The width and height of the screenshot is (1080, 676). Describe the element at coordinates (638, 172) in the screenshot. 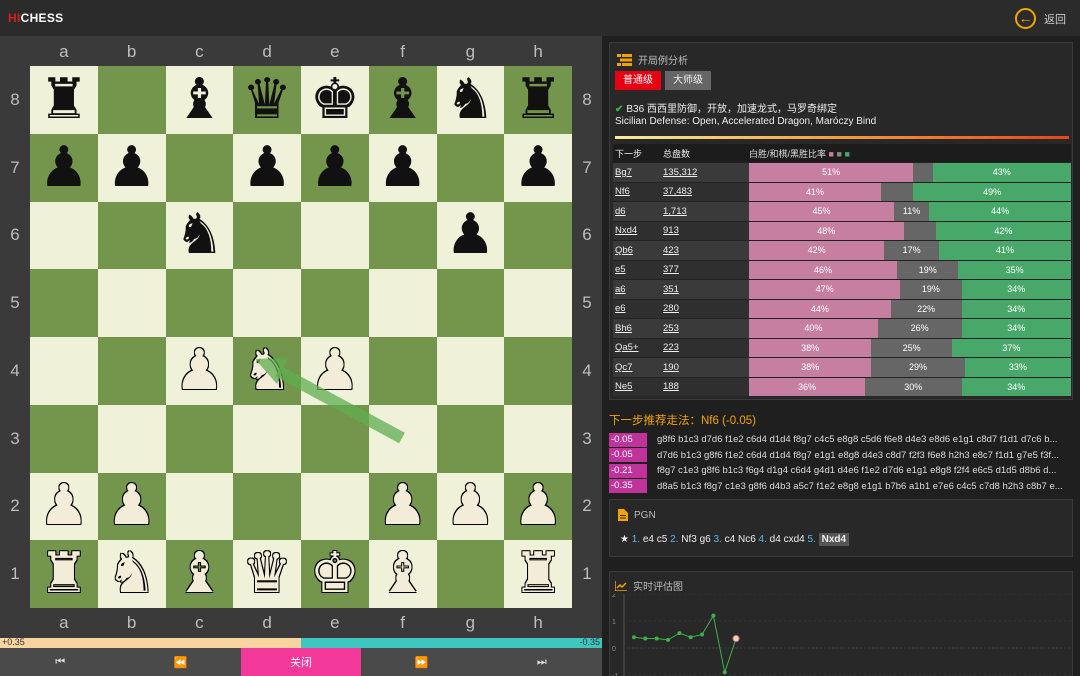

I see `row-move: Bg7` at that location.